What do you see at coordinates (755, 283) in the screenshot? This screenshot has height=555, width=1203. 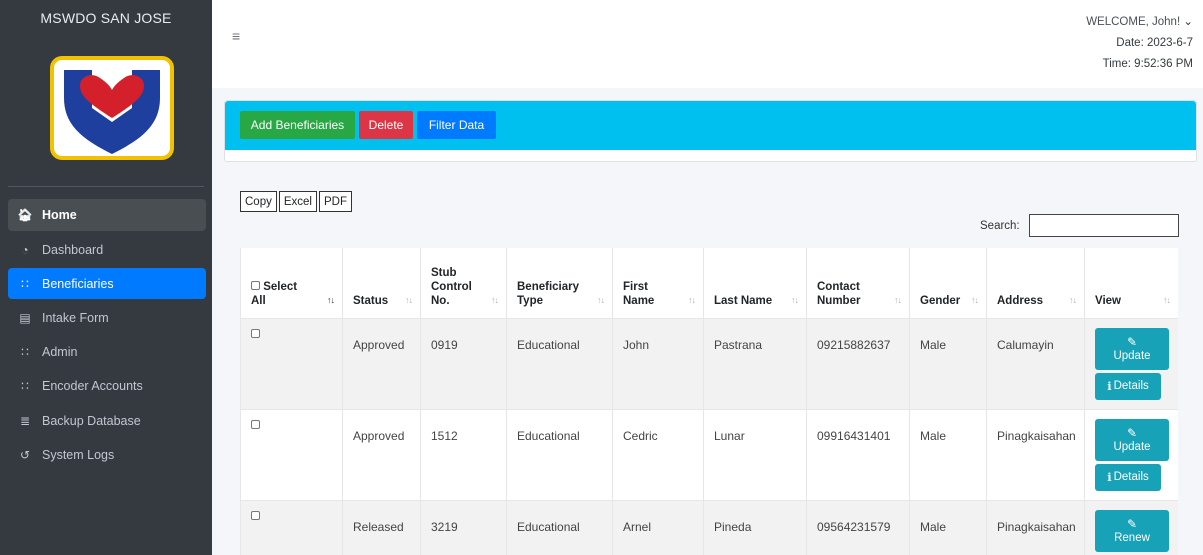 I see `col-last-name: Last Name ↑↓` at bounding box center [755, 283].